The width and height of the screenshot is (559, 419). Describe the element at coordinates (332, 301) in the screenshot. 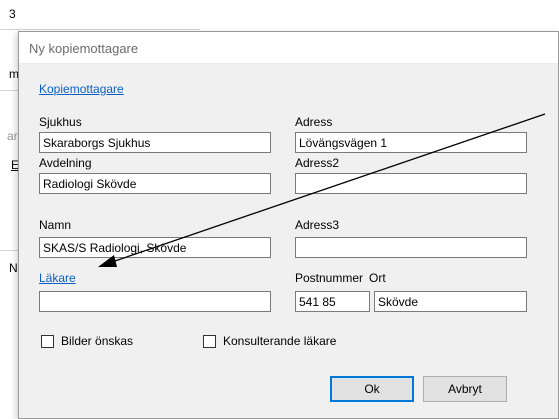

I see `postnummer-field` at that location.